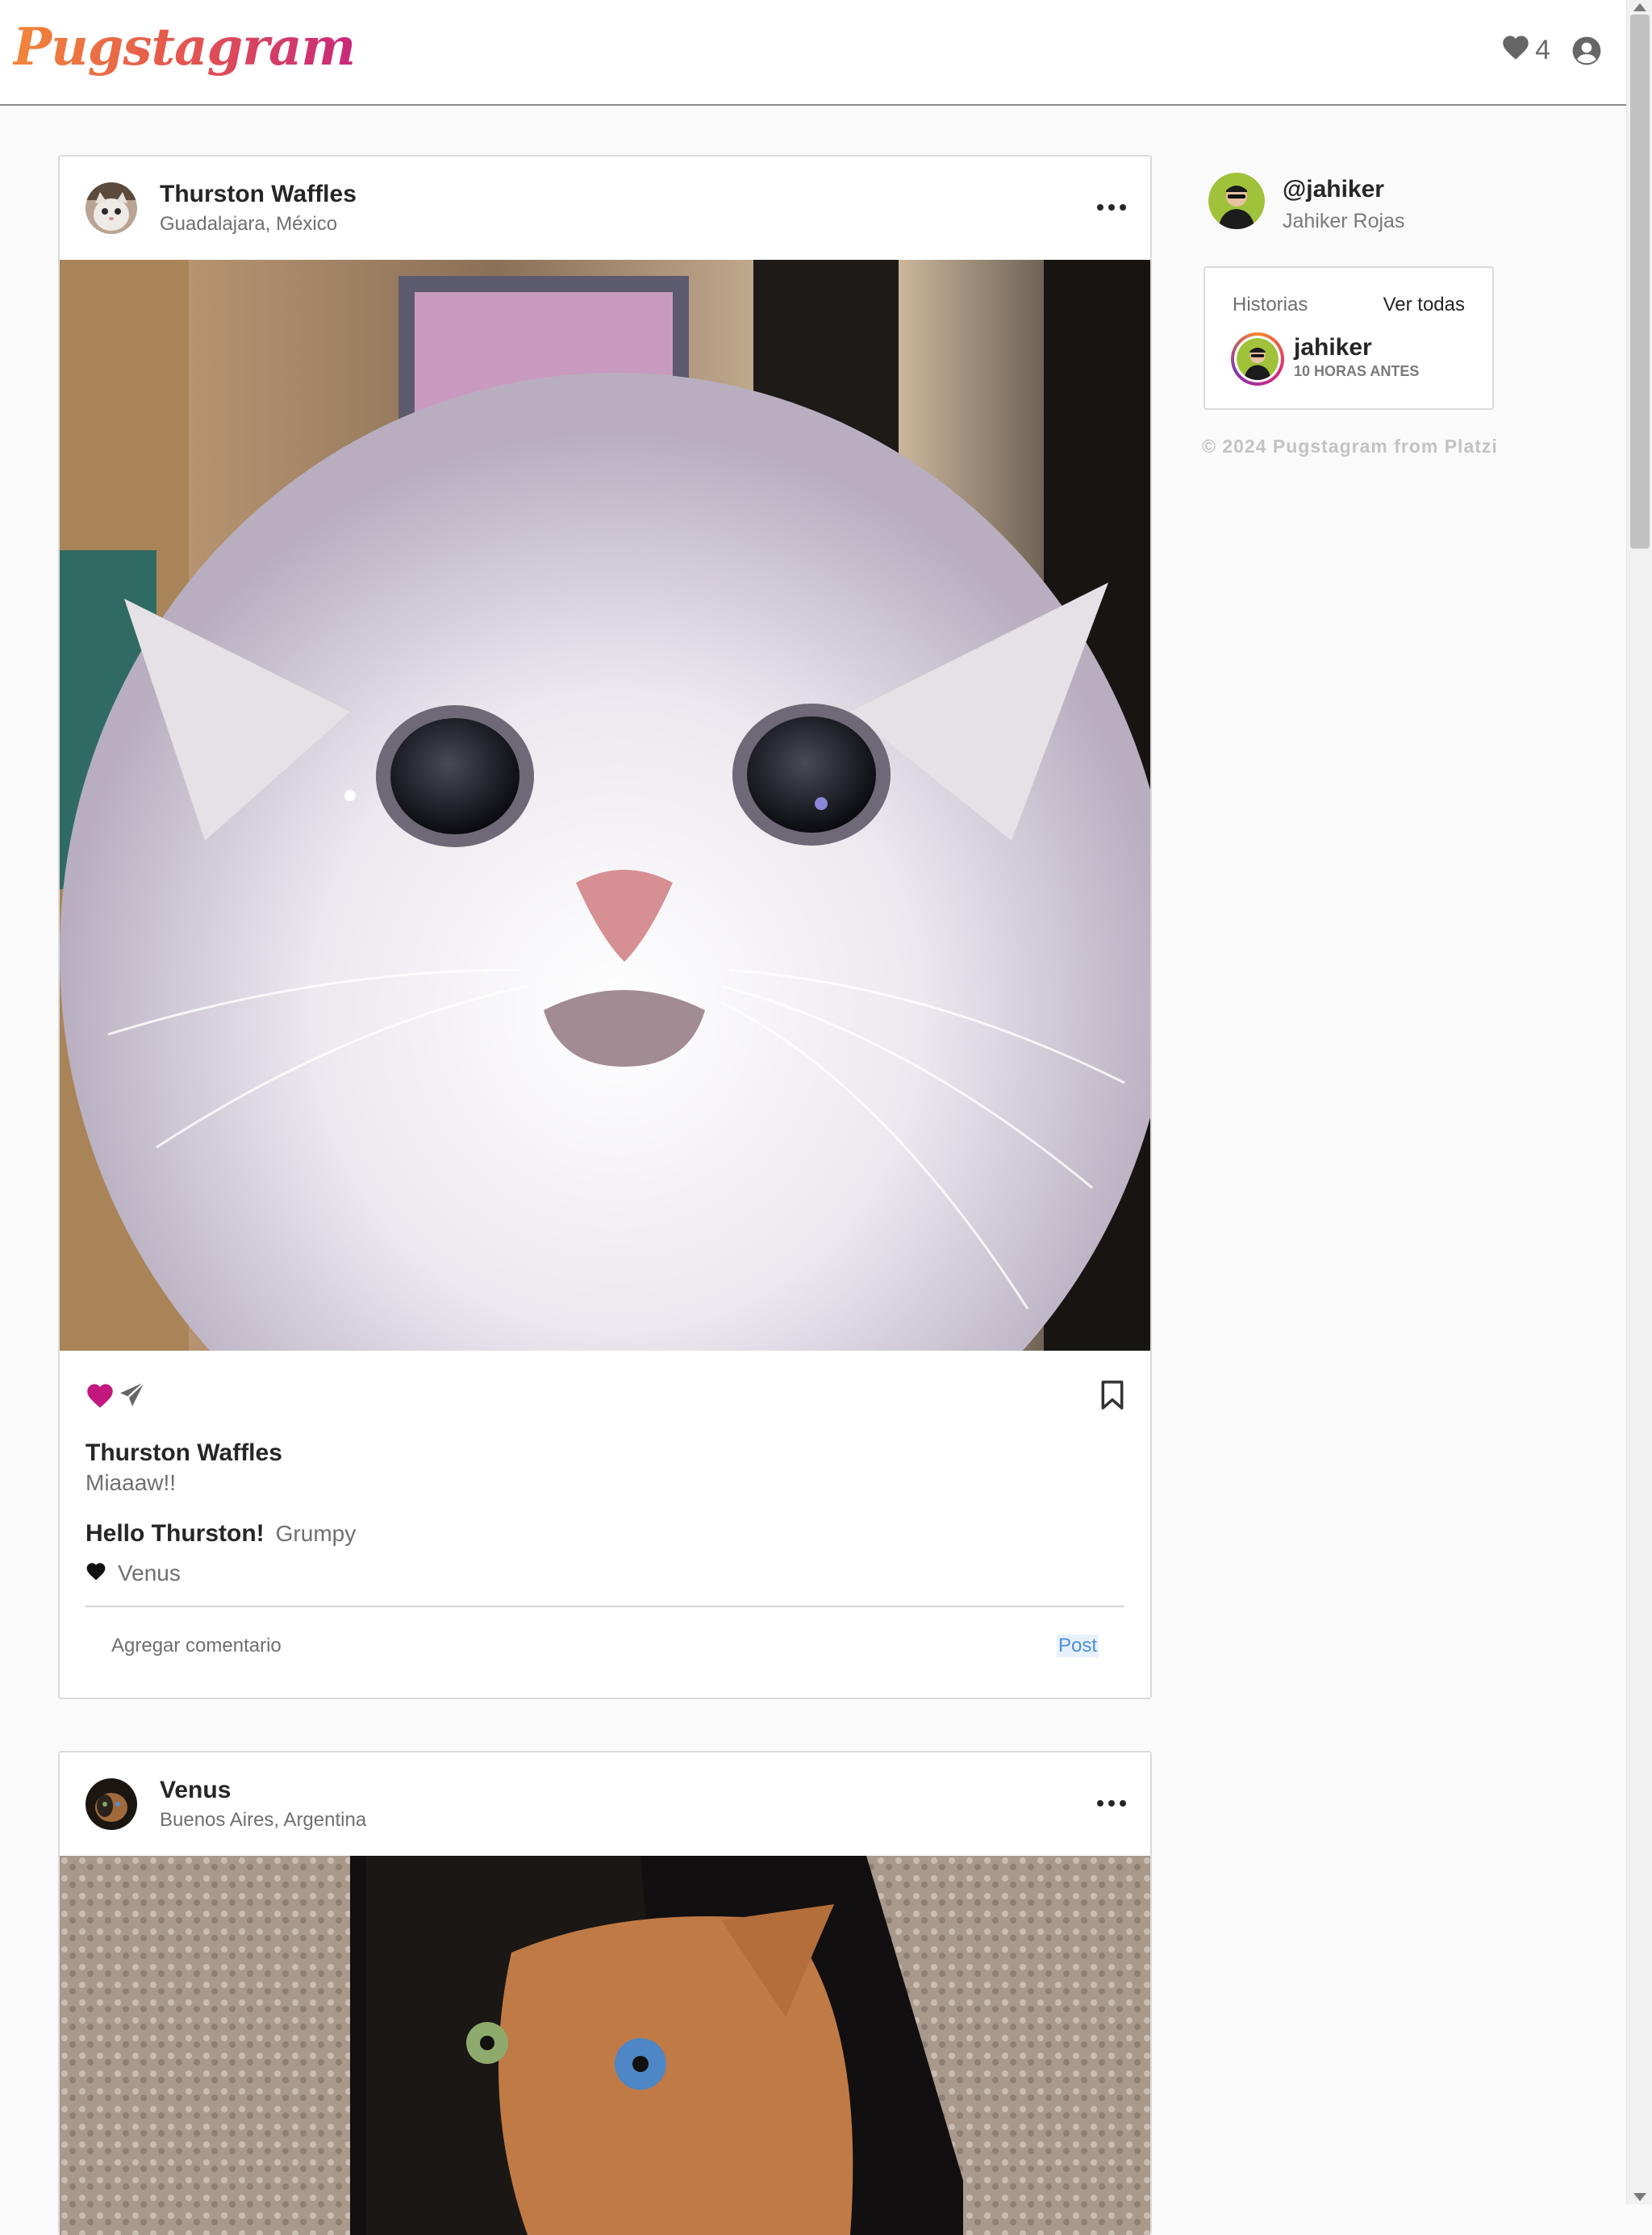 This screenshot has height=2235, width=1652. Describe the element at coordinates (131, 1483) in the screenshot. I see `caption-text: Miaaaw!!` at that location.